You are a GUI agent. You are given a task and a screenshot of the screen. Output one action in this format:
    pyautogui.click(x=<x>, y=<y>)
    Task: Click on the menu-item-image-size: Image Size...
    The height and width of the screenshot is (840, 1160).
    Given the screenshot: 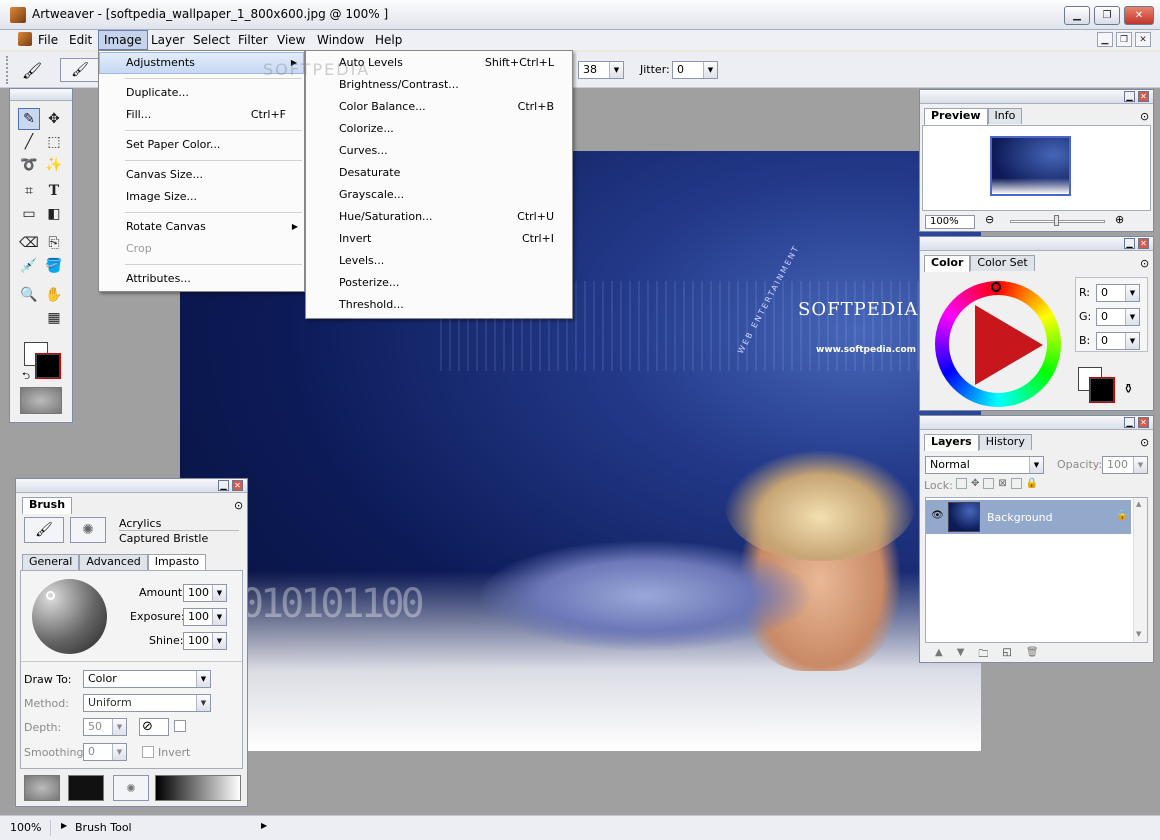 What is the action you would take?
    pyautogui.click(x=201, y=197)
    